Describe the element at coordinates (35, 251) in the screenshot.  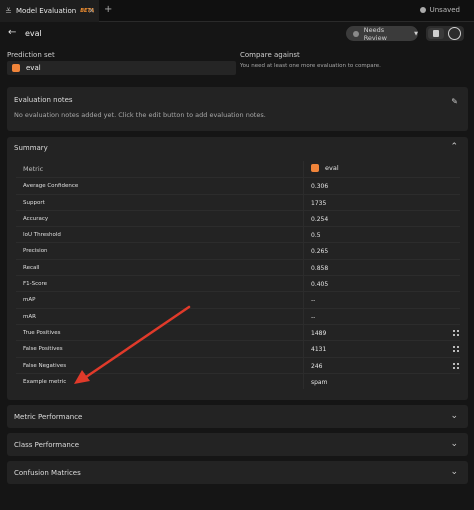
I see `metric-name: Precision` at that location.